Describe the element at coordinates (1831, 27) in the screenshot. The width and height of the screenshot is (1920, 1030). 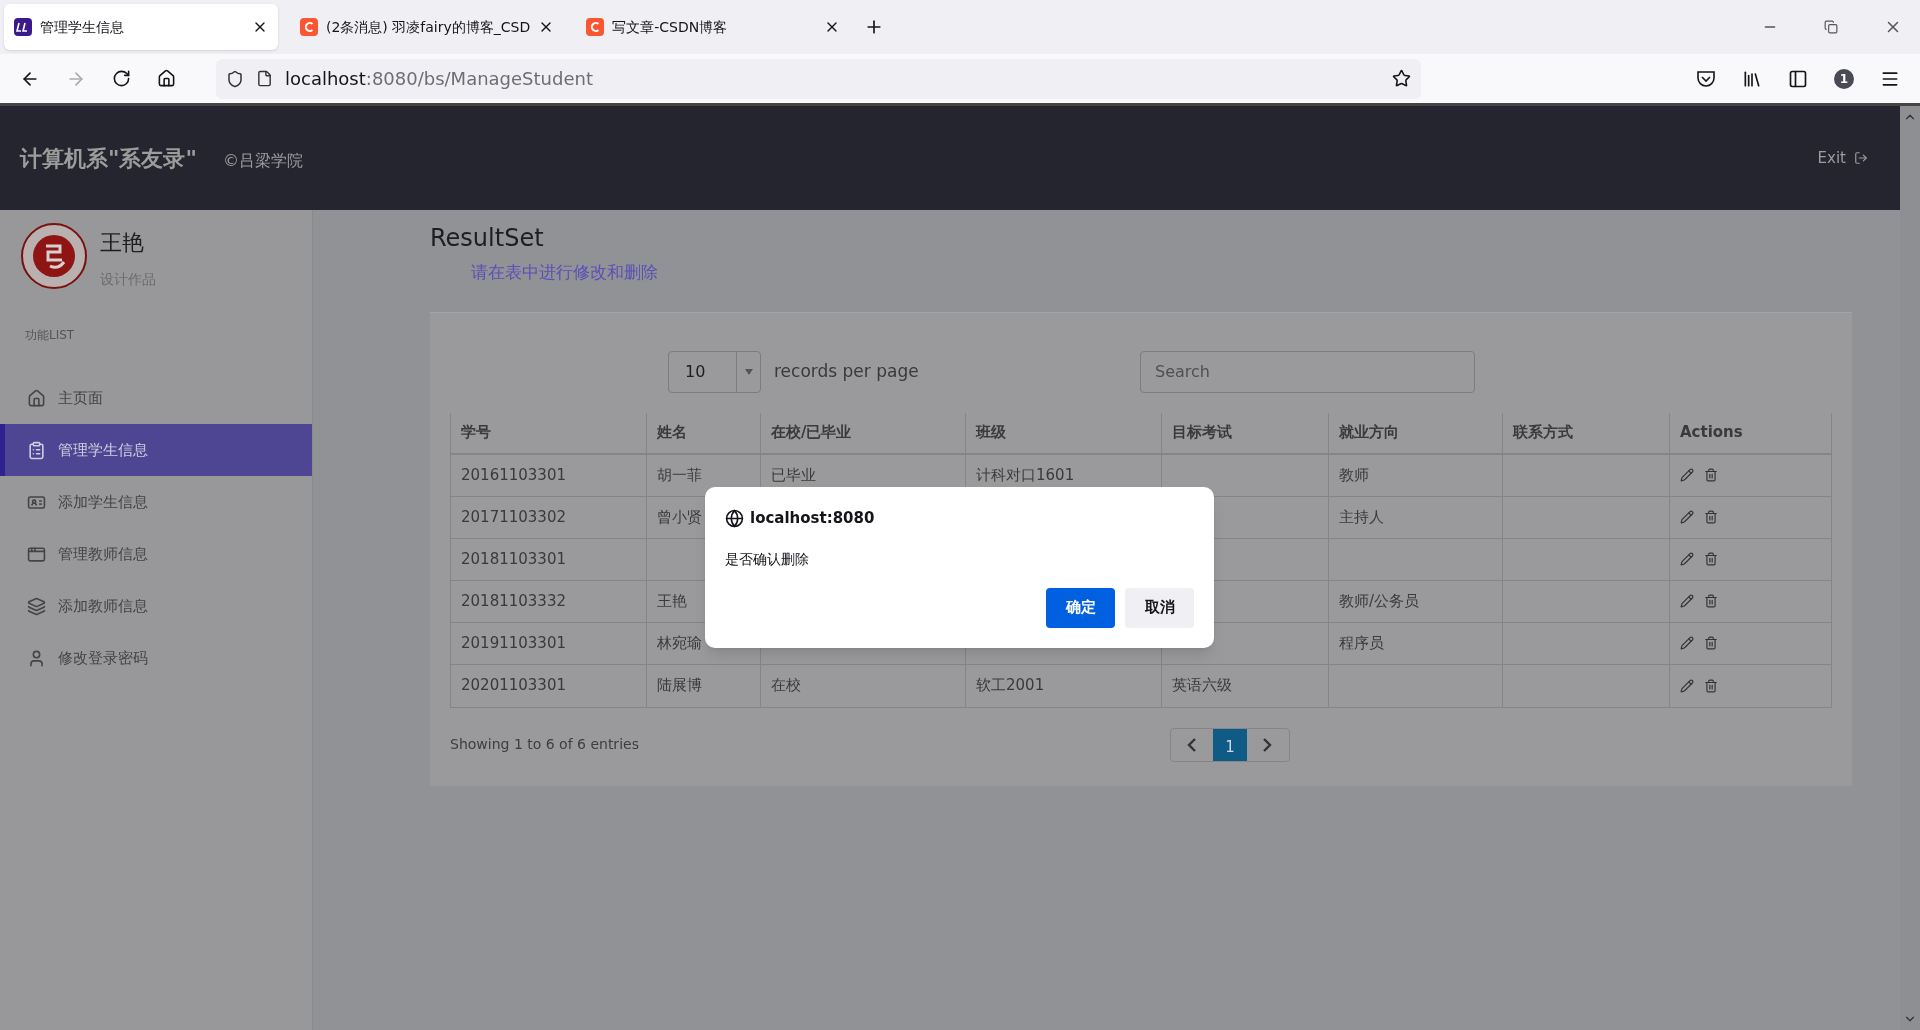
I see `restore-icon` at that location.